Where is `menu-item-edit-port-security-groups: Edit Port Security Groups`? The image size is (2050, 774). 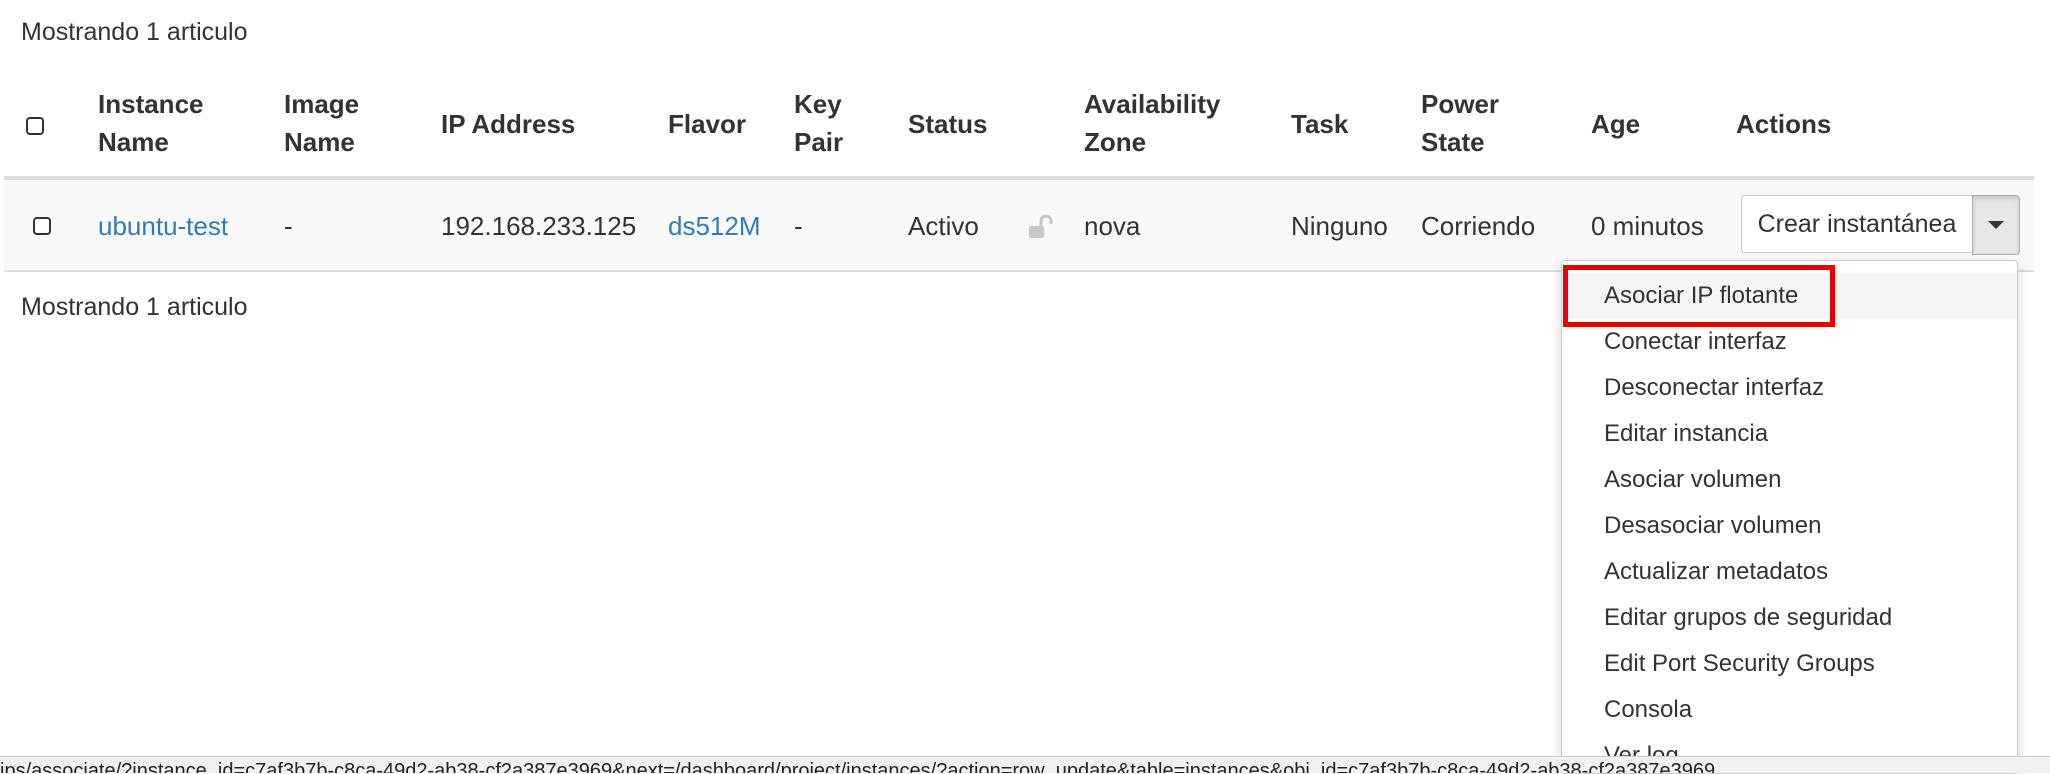 menu-item-edit-port-security-groups: Edit Port Security Groups is located at coordinates (1789, 664).